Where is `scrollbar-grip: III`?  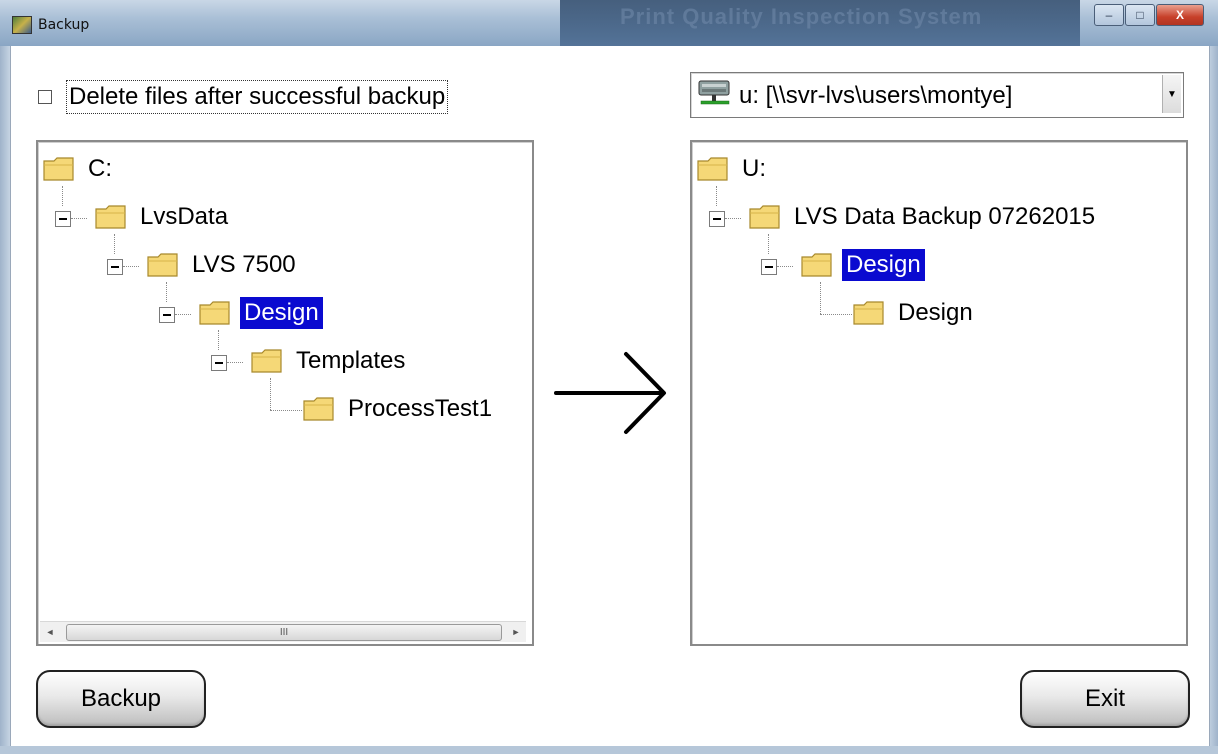
scrollbar-grip: III is located at coordinates (284, 632).